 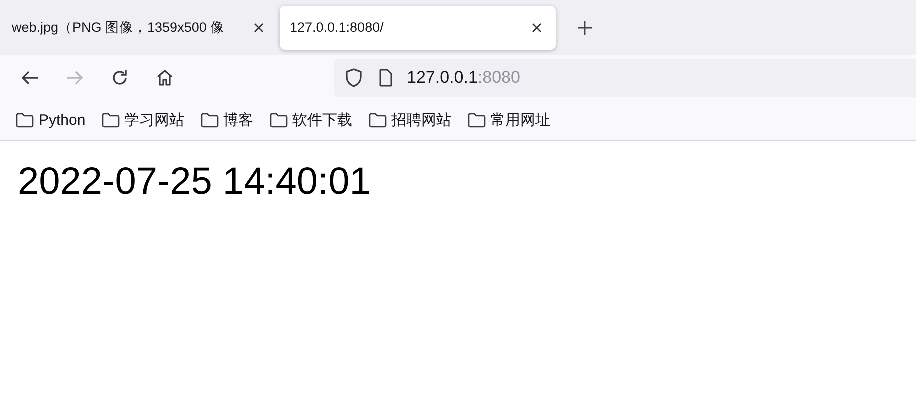 What do you see at coordinates (625, 77) in the screenshot?
I see `address-bar: 127.0.0.1:8080` at bounding box center [625, 77].